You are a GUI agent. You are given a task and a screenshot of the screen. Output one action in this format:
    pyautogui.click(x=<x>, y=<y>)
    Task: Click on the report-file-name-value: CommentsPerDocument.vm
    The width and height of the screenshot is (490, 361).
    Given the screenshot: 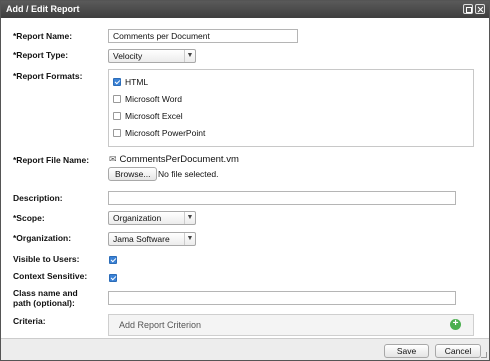 What is the action you would take?
    pyautogui.click(x=179, y=159)
    